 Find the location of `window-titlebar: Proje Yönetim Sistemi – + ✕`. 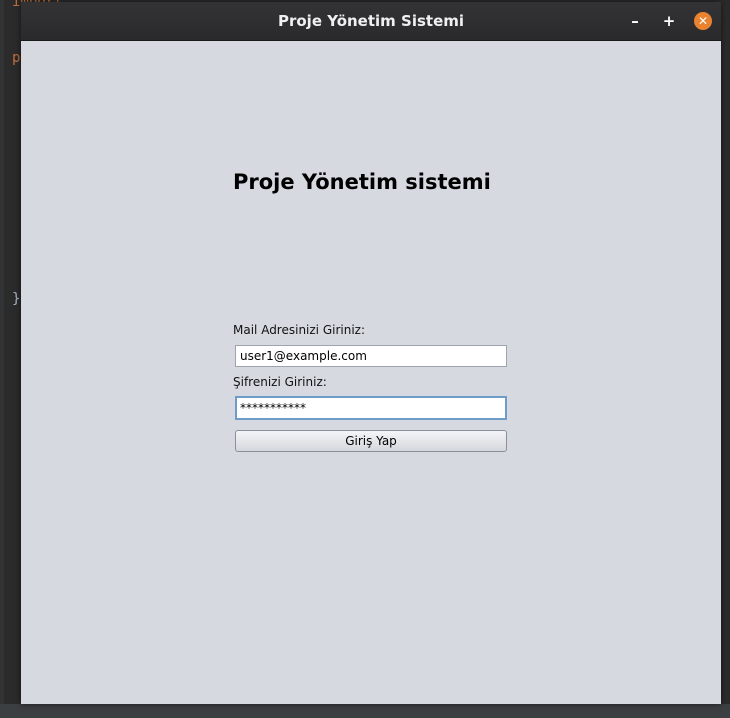

window-titlebar: Proje Yönetim Sistemi – + ✕ is located at coordinates (371, 21).